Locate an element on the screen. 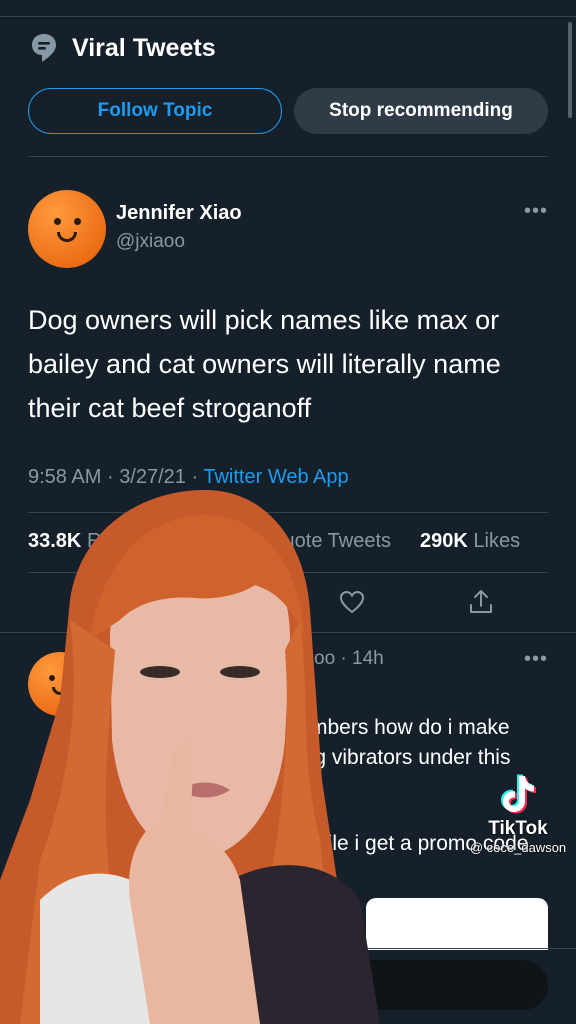 The height and width of the screenshot is (1024, 576). reply-meta: oo · 14h is located at coordinates (349, 658).